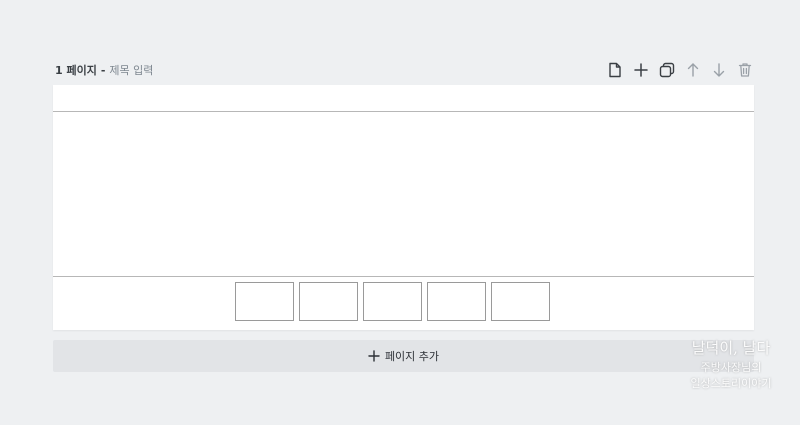 The height and width of the screenshot is (425, 800). What do you see at coordinates (76, 70) in the screenshot?
I see `page-number-label: 1 페이지` at bounding box center [76, 70].